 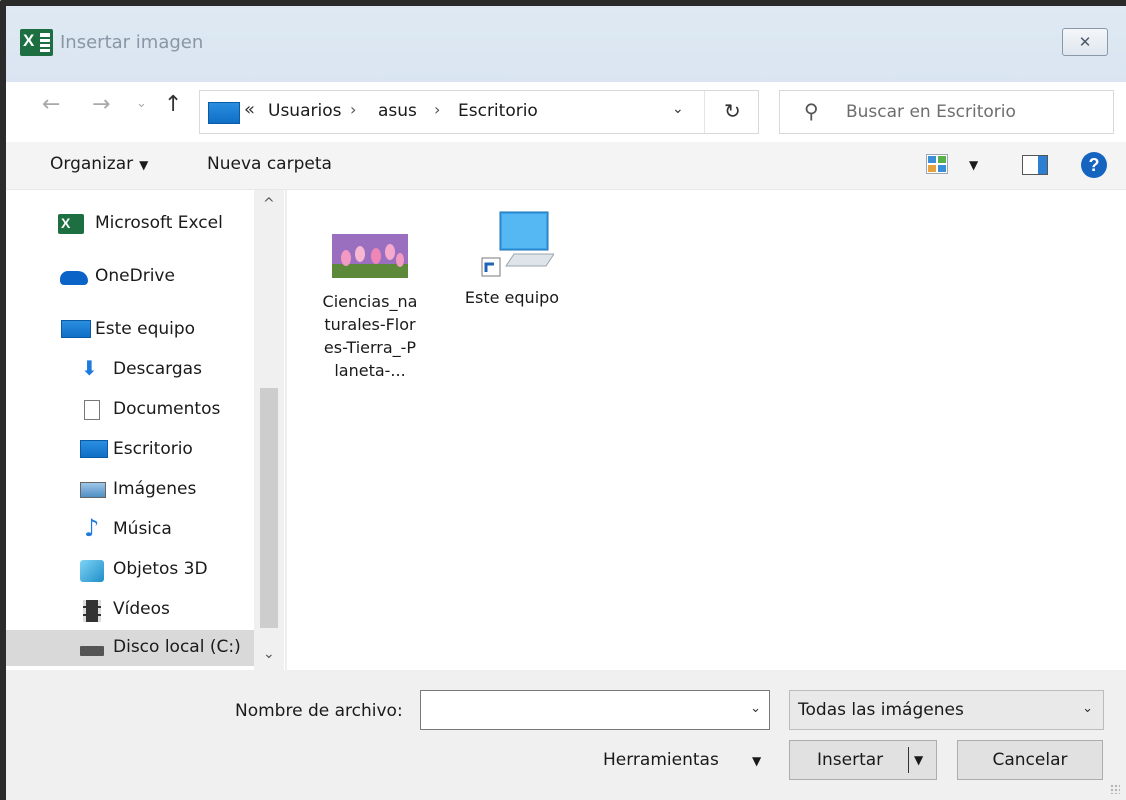 What do you see at coordinates (1035, 165) in the screenshot?
I see `preview-pane-icon` at bounding box center [1035, 165].